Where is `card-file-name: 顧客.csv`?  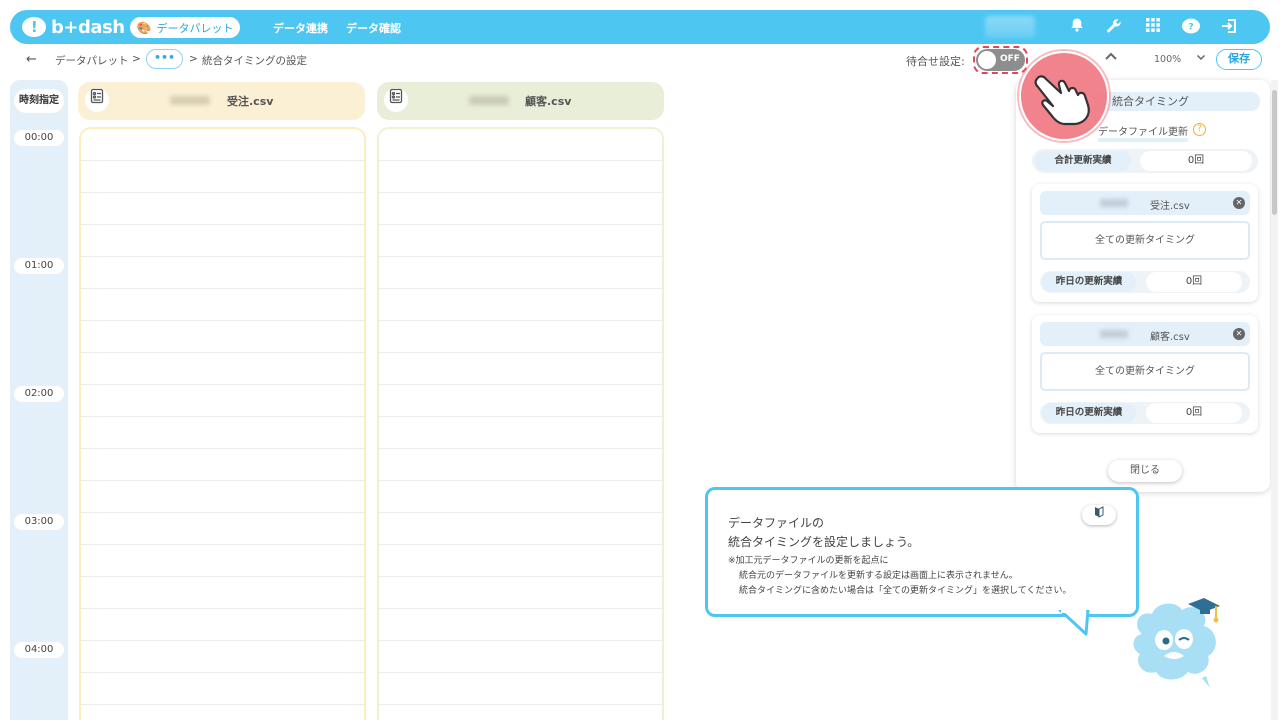 card-file-name: 顧客.csv is located at coordinates (1170, 337).